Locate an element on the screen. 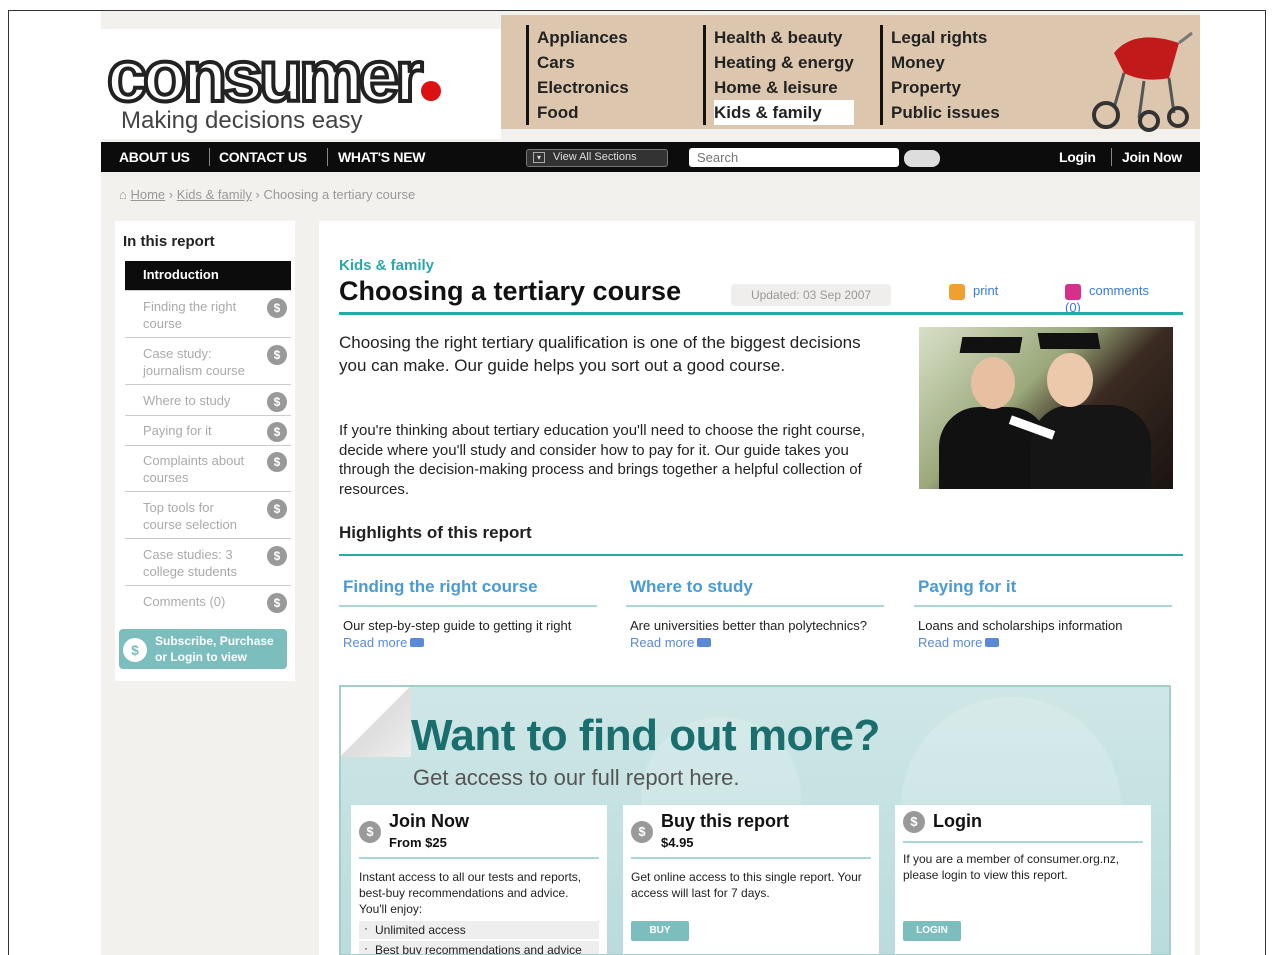 Image resolution: width=1274 pixels, height=955 pixels. list-item: Unlimited access is located at coordinates (479, 930).